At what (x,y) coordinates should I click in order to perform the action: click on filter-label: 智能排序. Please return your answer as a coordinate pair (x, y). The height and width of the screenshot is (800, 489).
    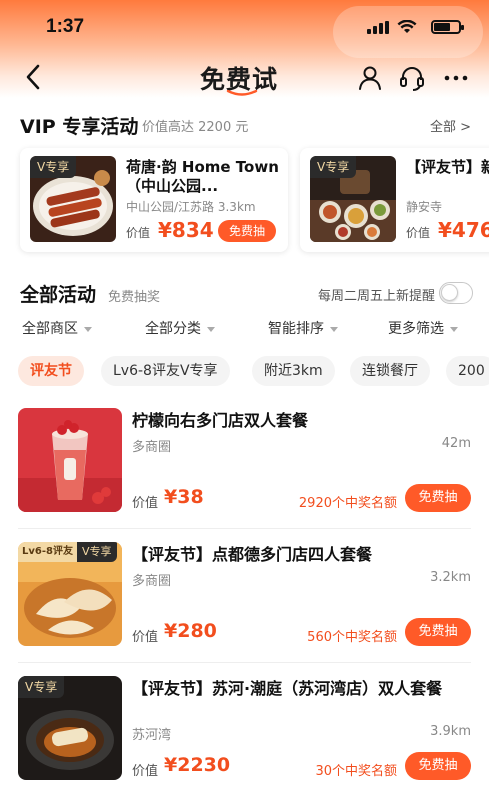
    Looking at the image, I should click on (296, 329).